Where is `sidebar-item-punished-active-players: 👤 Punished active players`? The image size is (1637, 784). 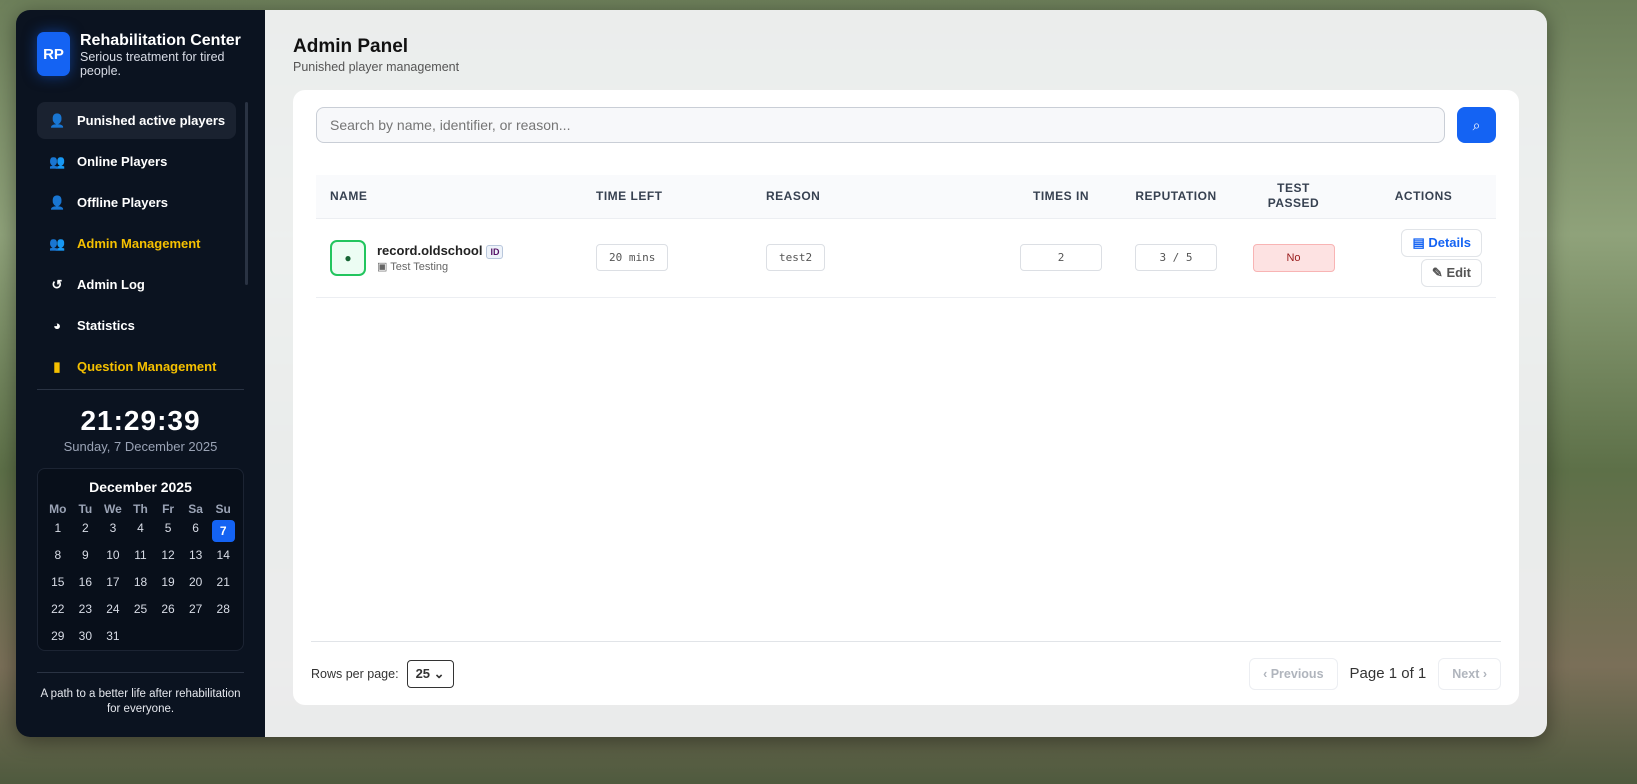
sidebar-item-punished-active-players: 👤 Punished active players is located at coordinates (136, 120).